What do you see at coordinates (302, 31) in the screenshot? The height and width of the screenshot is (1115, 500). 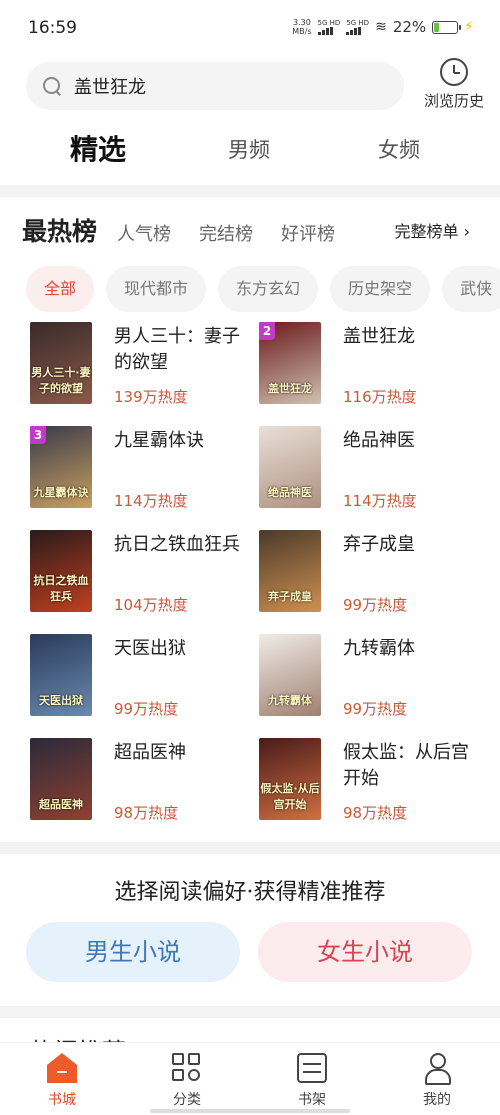 I see `network-speed-unit: MB/s` at bounding box center [302, 31].